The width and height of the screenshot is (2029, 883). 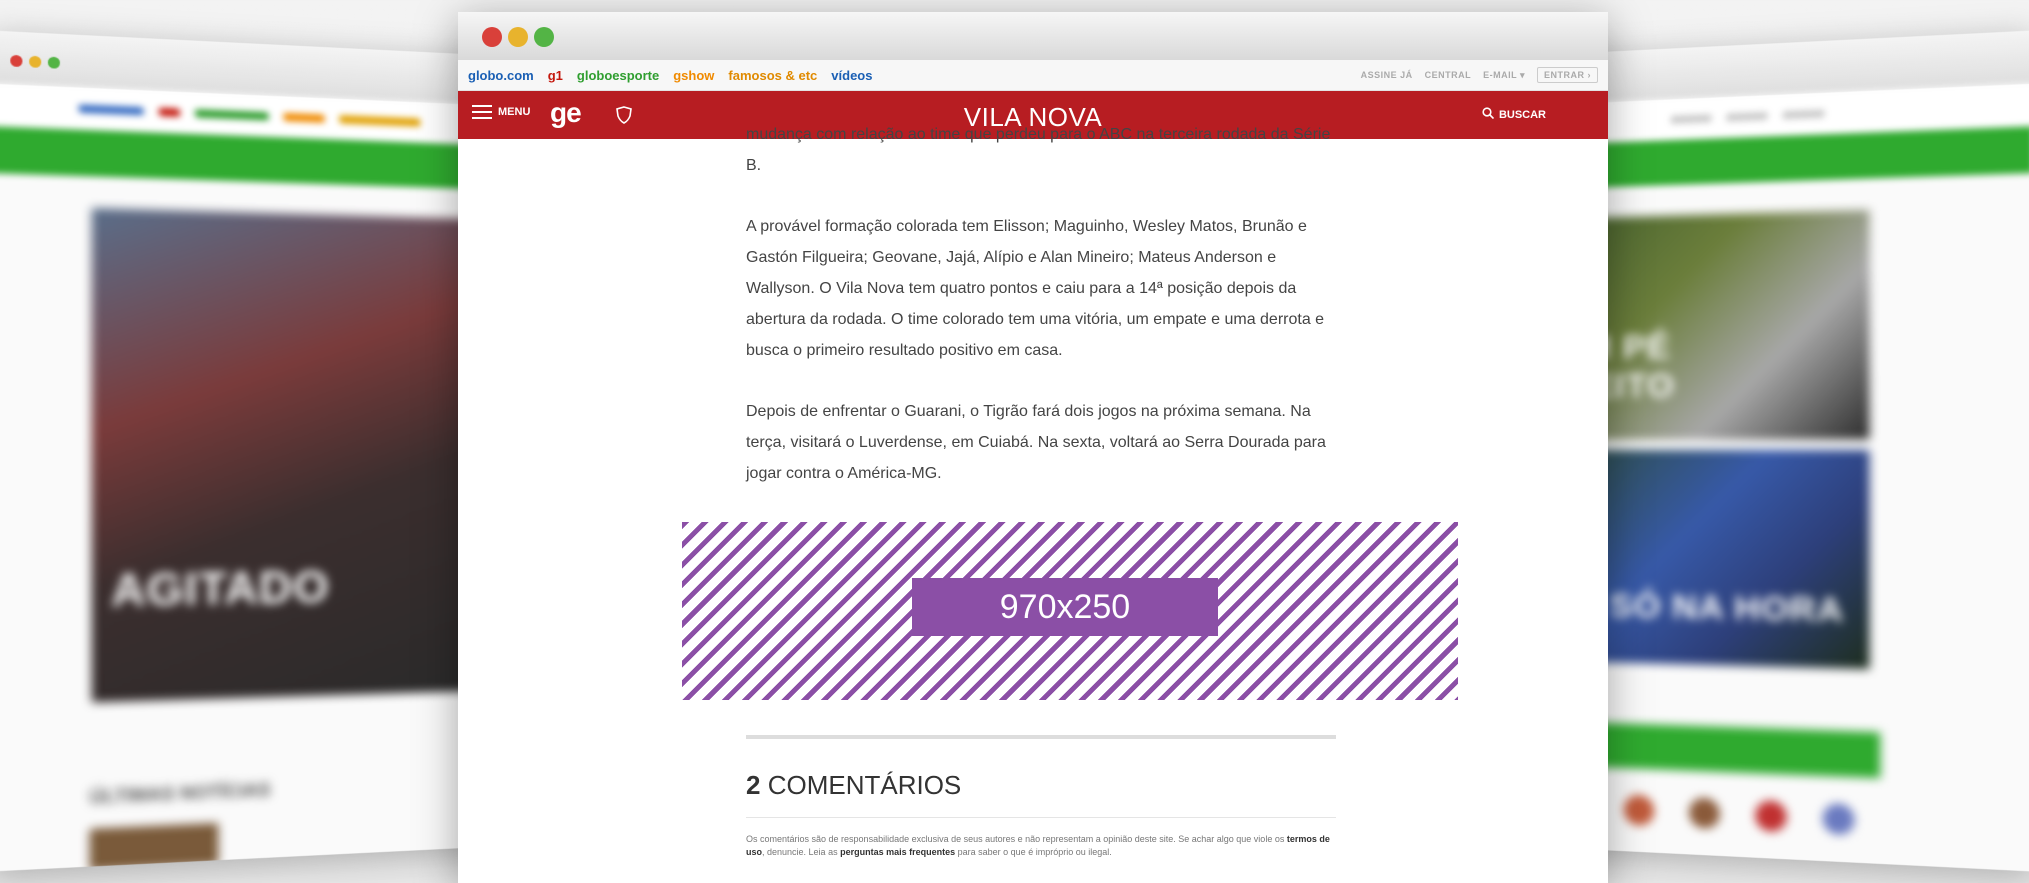 I want to click on close-window-button, so click(x=492, y=37).